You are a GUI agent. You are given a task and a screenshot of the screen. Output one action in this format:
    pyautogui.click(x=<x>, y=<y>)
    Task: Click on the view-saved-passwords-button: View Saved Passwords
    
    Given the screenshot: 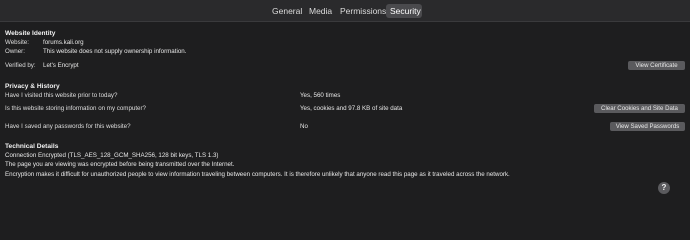 What is the action you would take?
    pyautogui.click(x=647, y=126)
    